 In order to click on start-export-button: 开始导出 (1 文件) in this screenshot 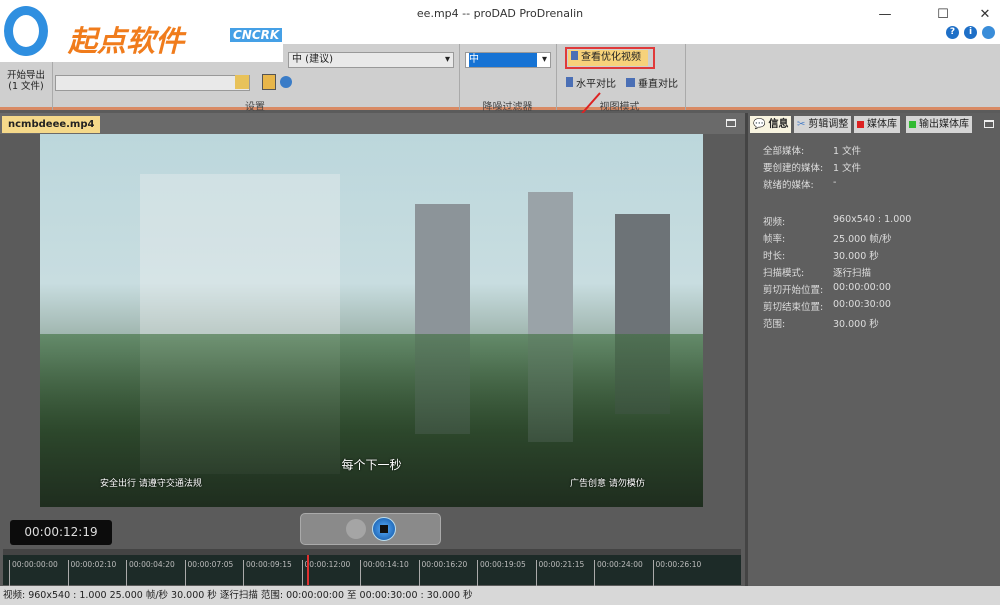, I will do `click(26, 81)`.